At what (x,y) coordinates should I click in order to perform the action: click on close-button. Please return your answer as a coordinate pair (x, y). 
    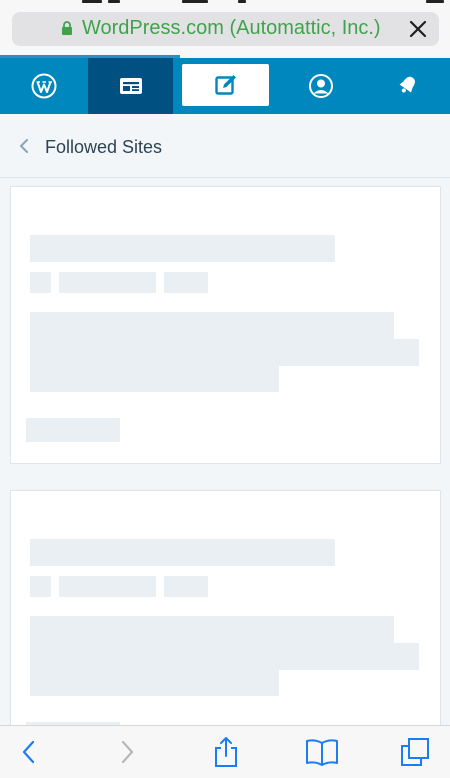
    Looking at the image, I should click on (418, 29).